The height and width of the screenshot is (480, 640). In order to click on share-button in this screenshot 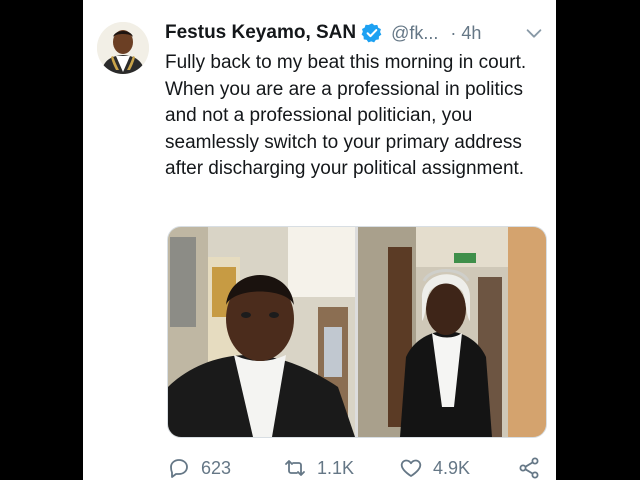, I will do `click(534, 468)`.